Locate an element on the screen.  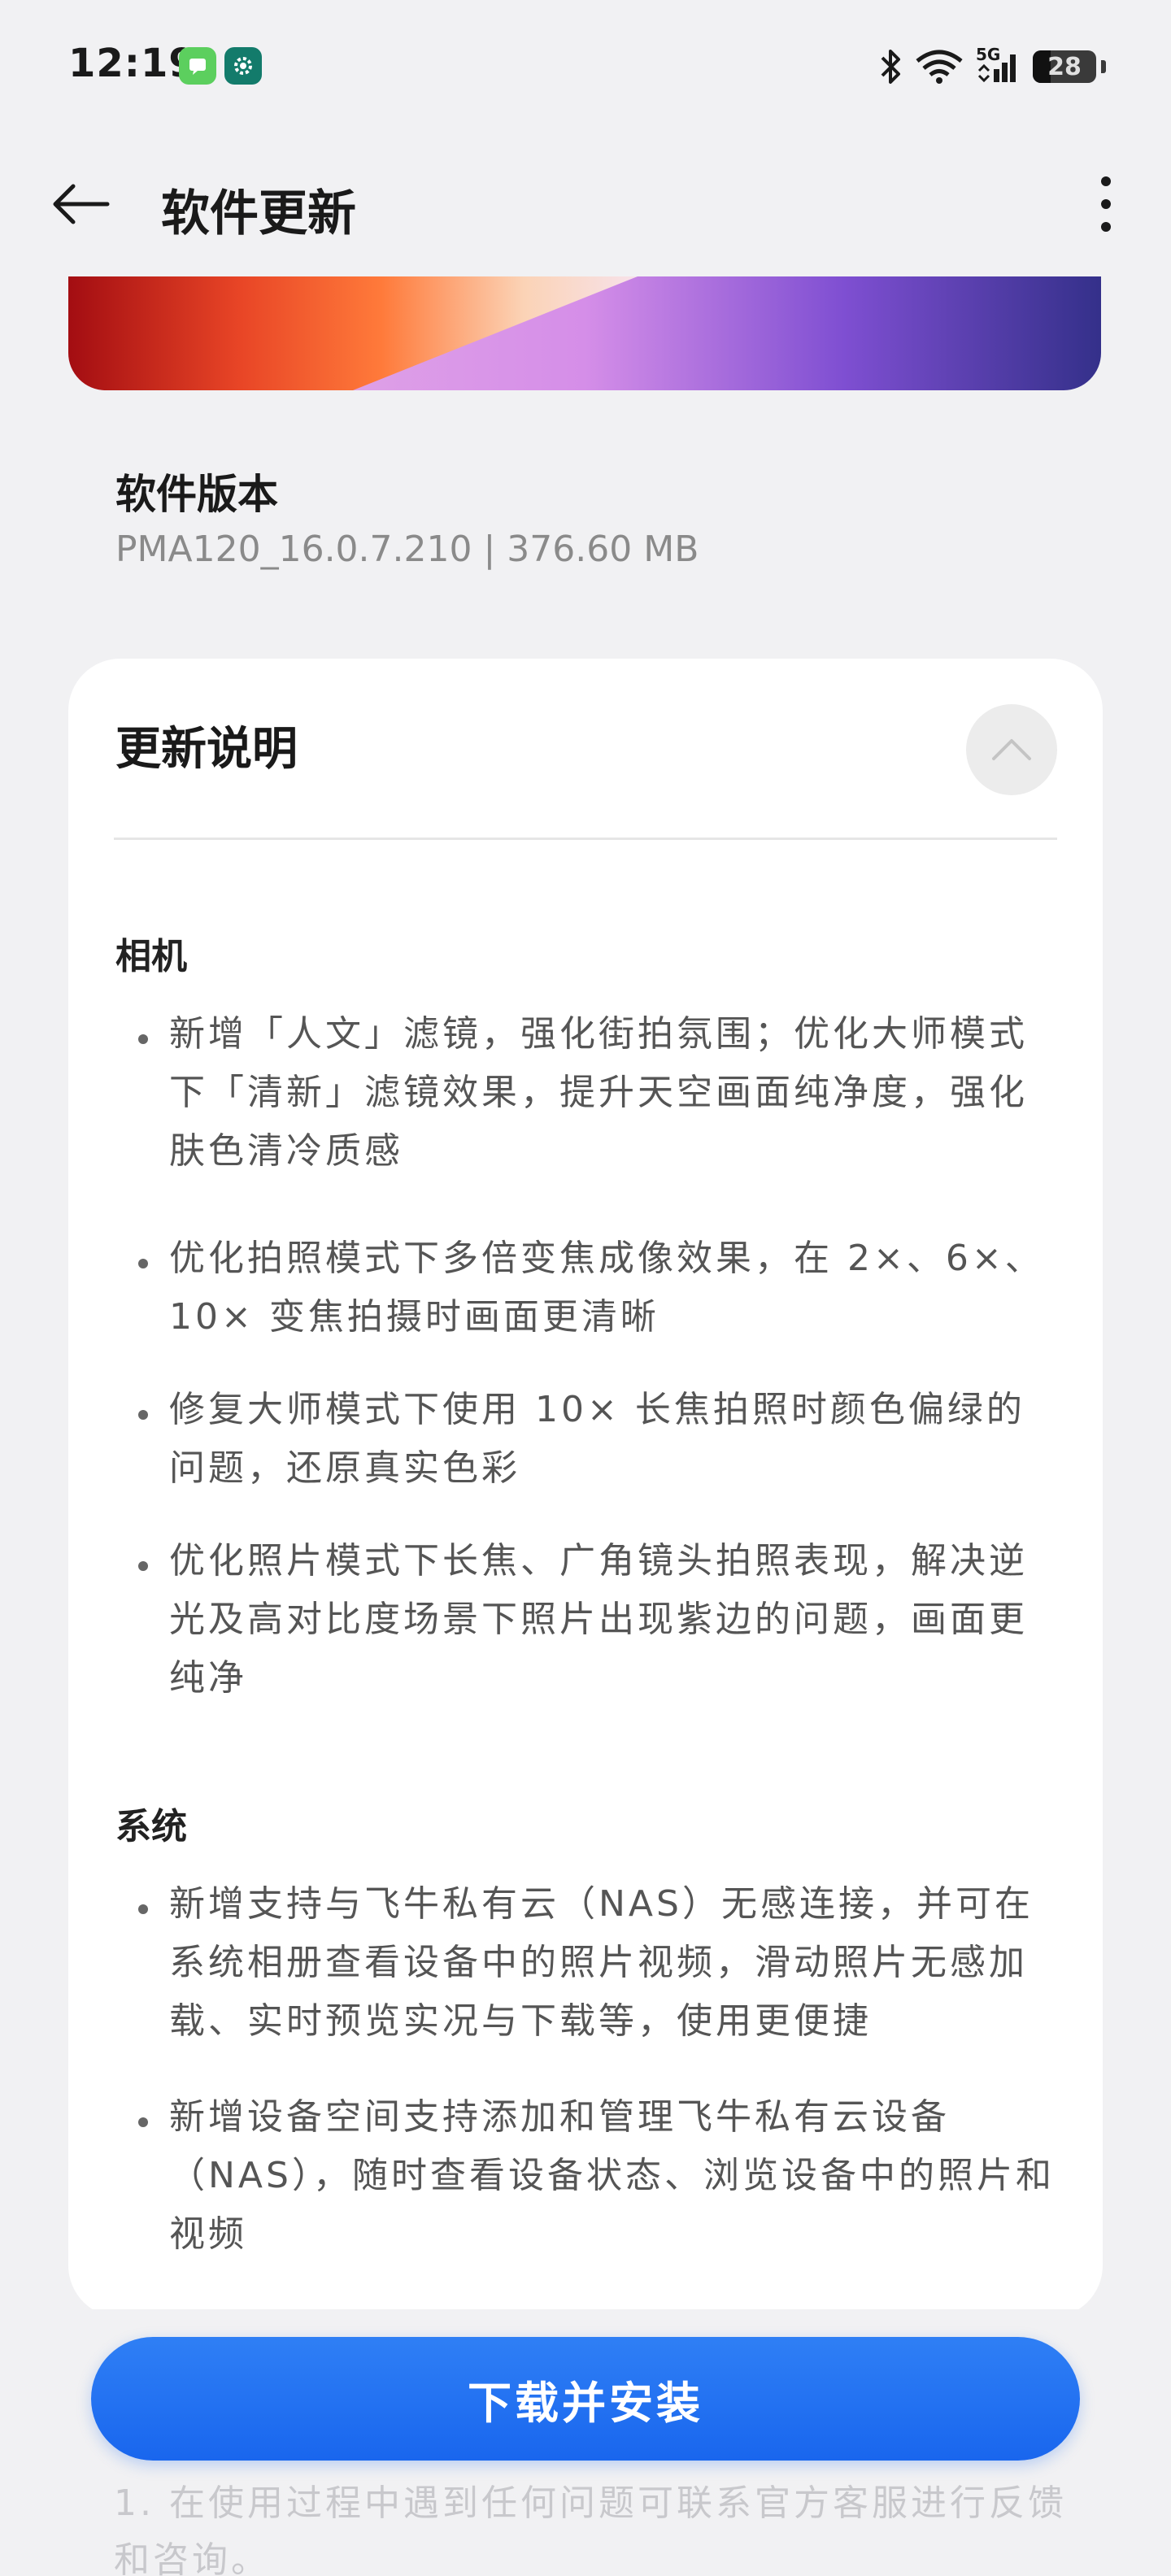
bluetooth-icon is located at coordinates (890, 67).